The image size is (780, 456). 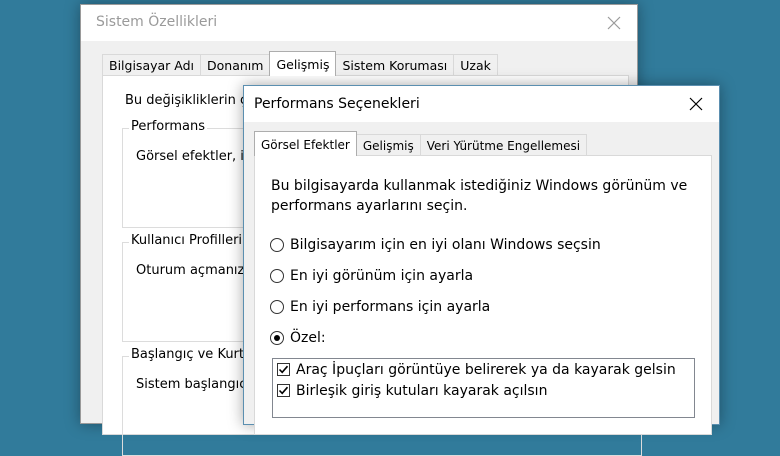 What do you see at coordinates (395, 65) in the screenshot?
I see `tab-system-protection: Sistem Koruması` at bounding box center [395, 65].